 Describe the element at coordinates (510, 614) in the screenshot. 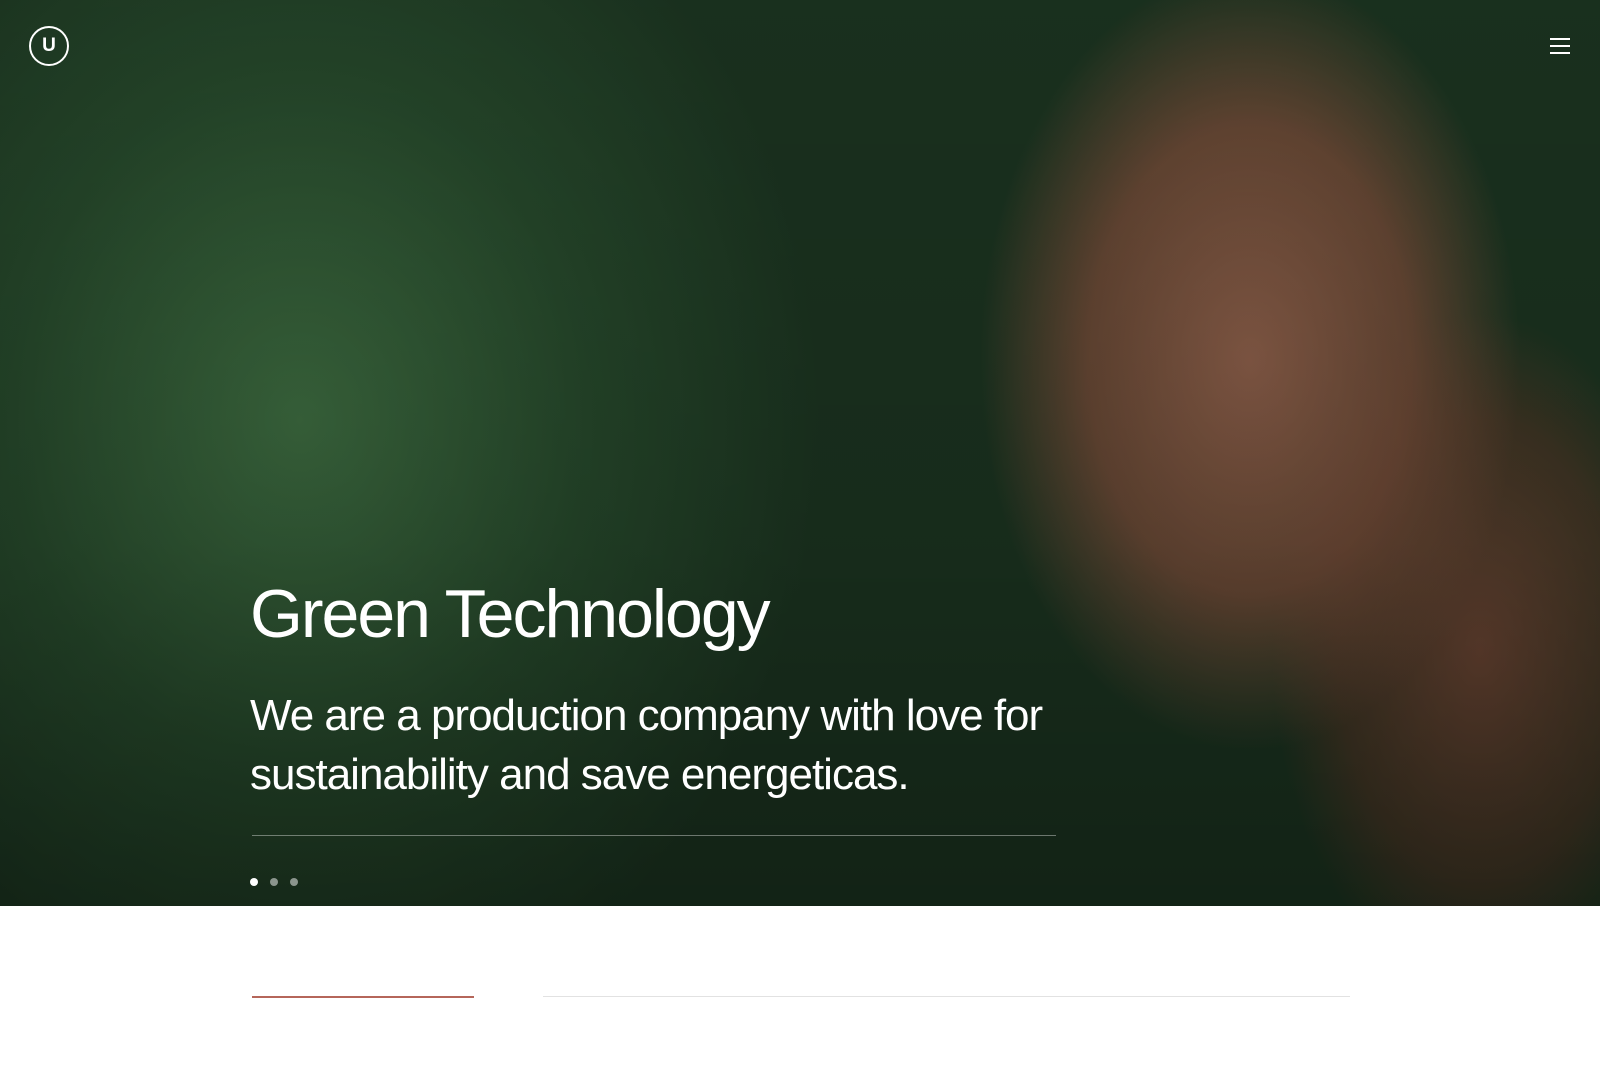

I see `hero-title: Green Technology` at that location.